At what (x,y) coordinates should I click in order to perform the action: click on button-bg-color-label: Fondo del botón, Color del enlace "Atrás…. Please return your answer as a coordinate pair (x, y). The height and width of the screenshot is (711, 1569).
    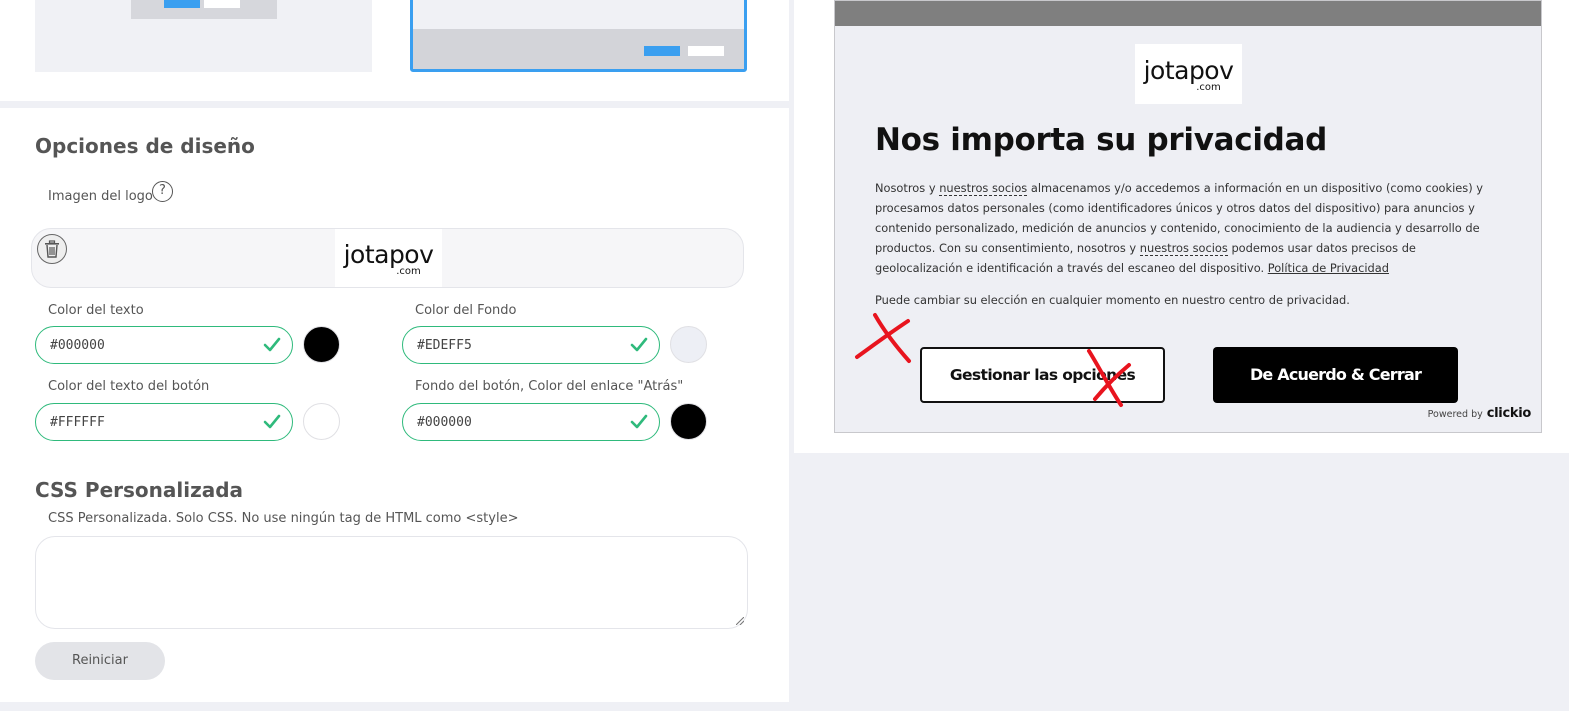
    Looking at the image, I should click on (549, 386).